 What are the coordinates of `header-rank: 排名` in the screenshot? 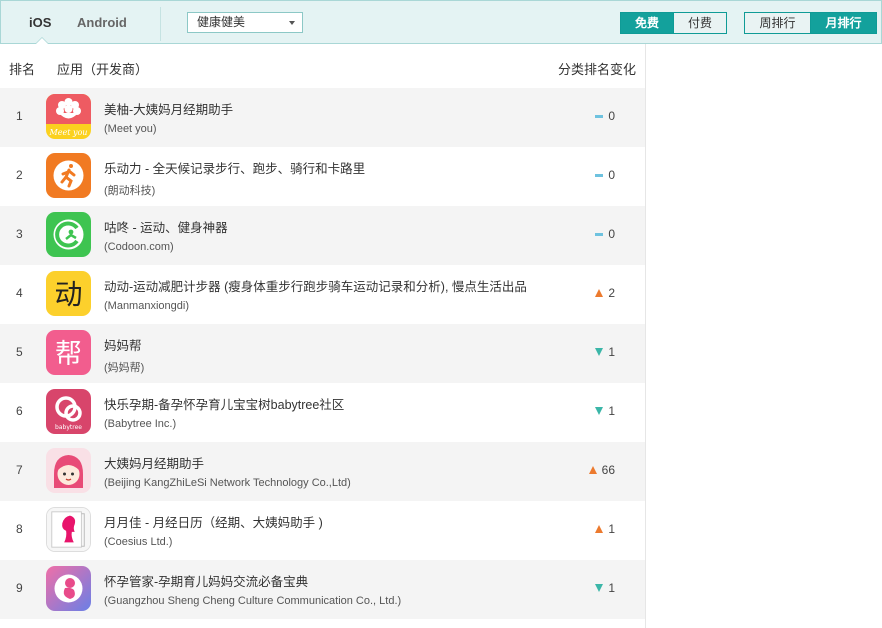 It's located at (22, 69).